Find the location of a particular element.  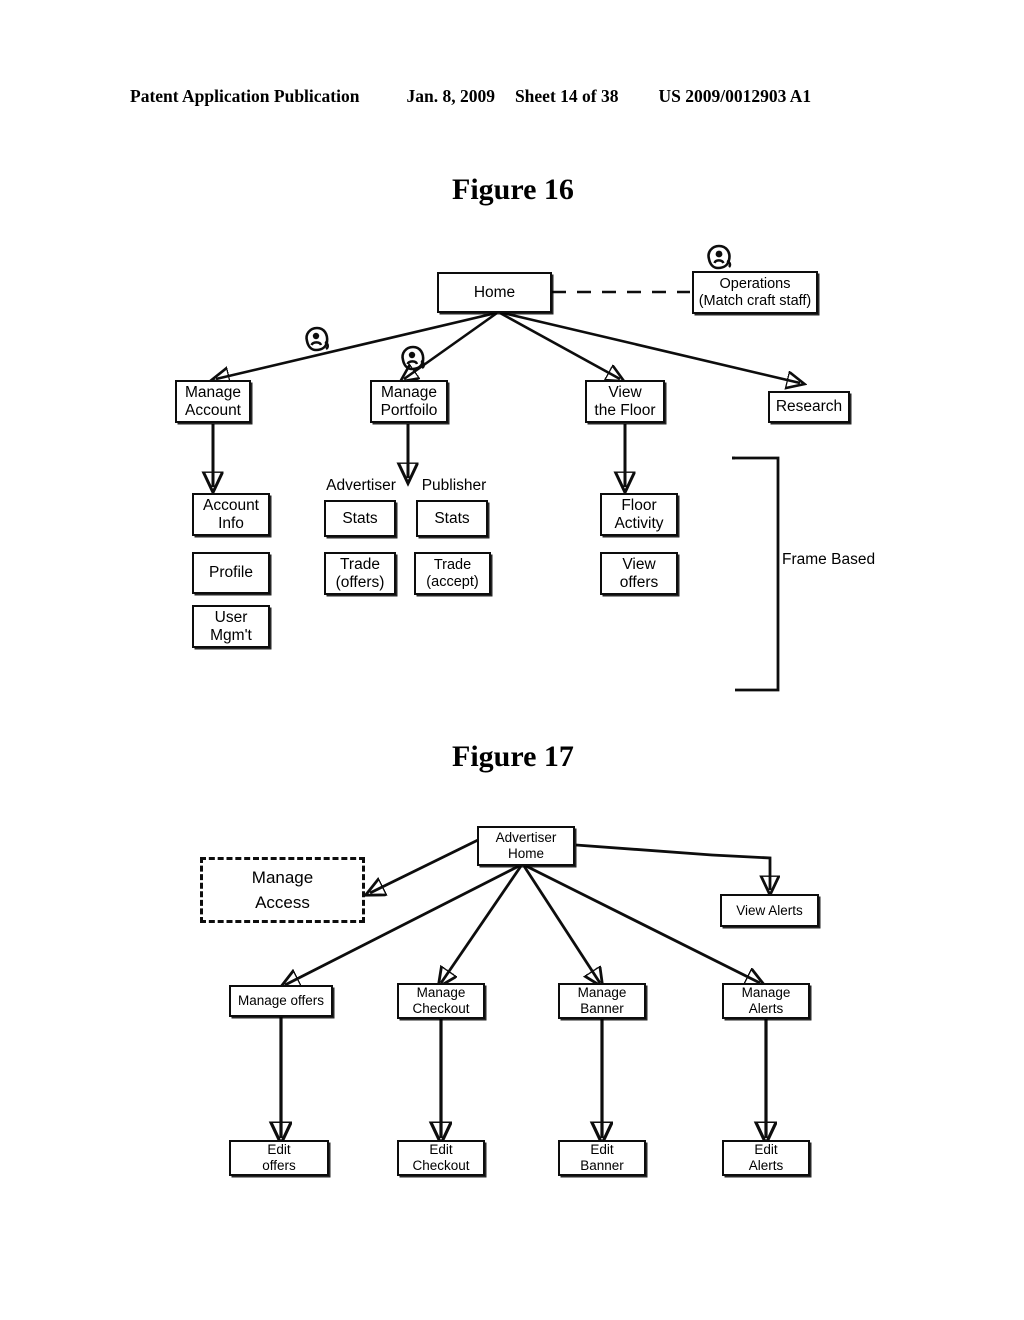

fig17-node-manage-access: Manage Access is located at coordinates (282, 890).